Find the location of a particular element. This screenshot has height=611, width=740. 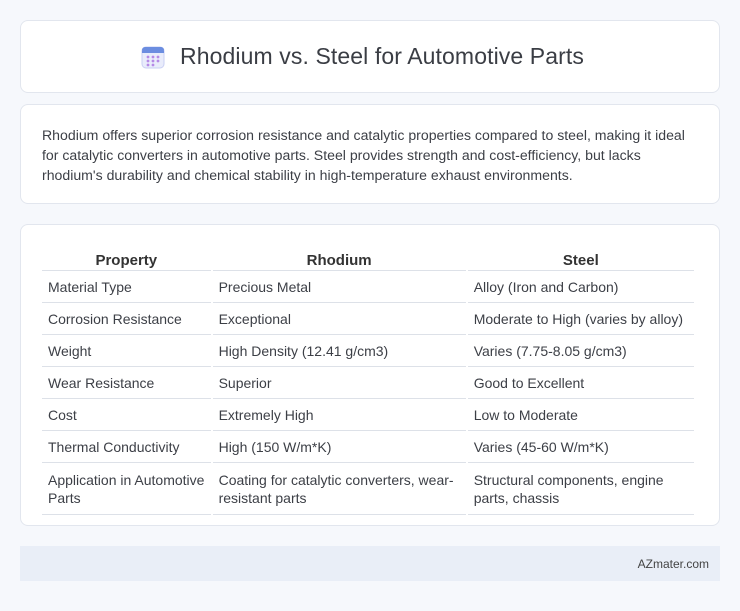

header-property: Property is located at coordinates (126, 258).